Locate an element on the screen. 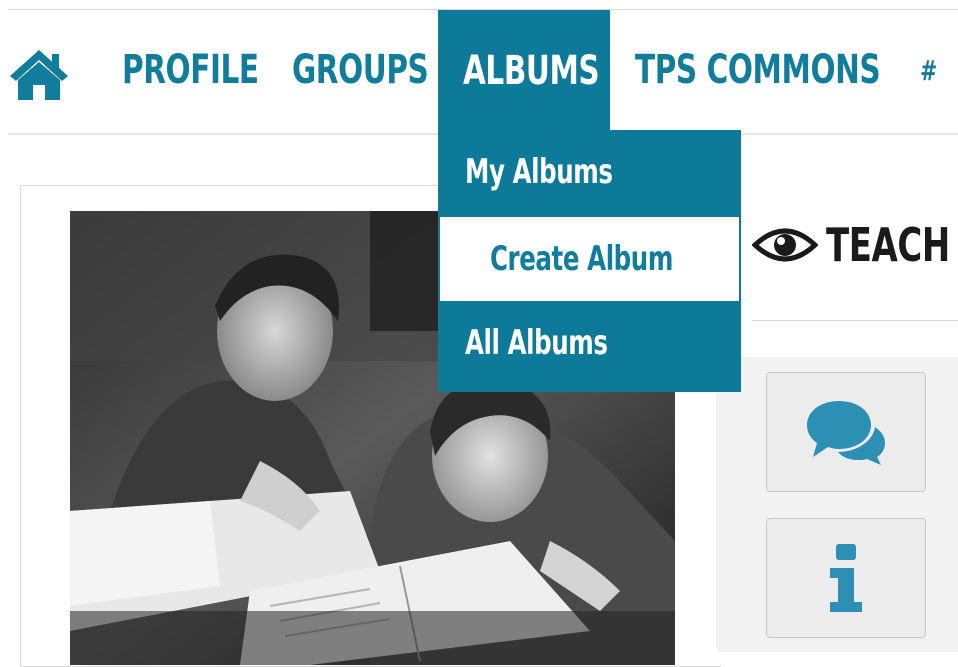  home-icon is located at coordinates (39, 74).